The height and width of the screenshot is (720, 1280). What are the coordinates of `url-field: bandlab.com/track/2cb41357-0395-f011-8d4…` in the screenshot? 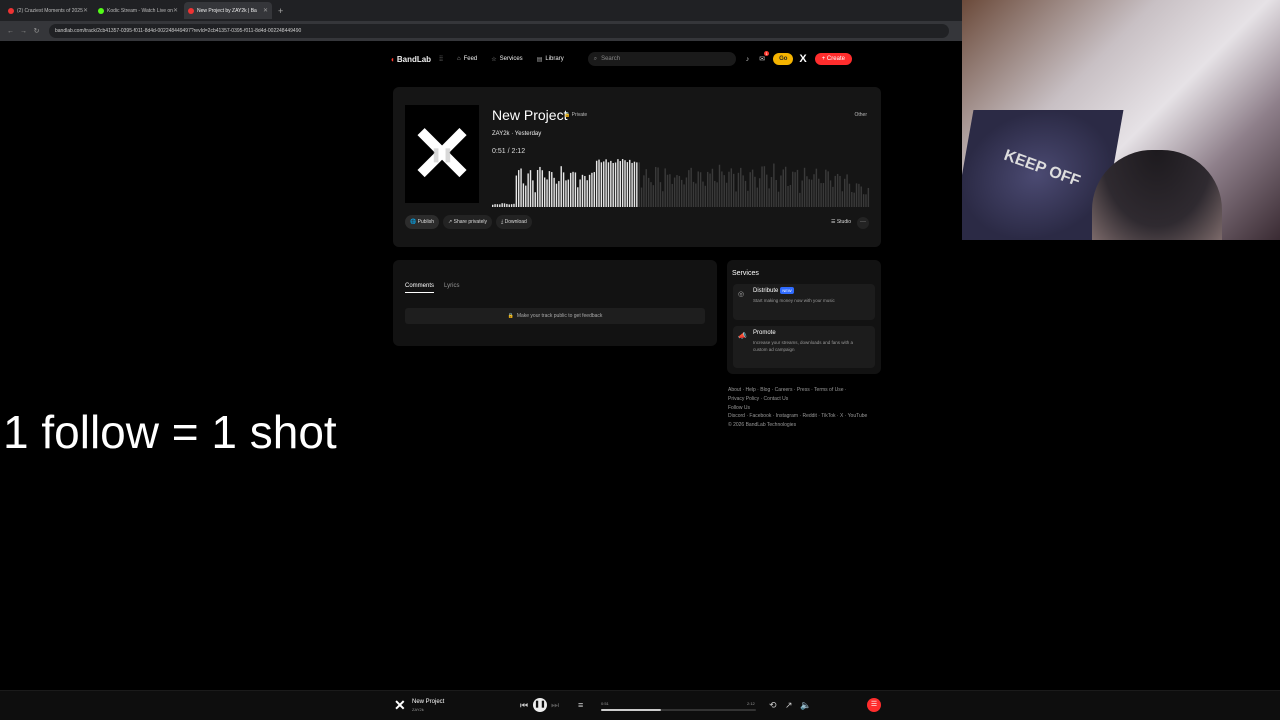 It's located at (499, 31).